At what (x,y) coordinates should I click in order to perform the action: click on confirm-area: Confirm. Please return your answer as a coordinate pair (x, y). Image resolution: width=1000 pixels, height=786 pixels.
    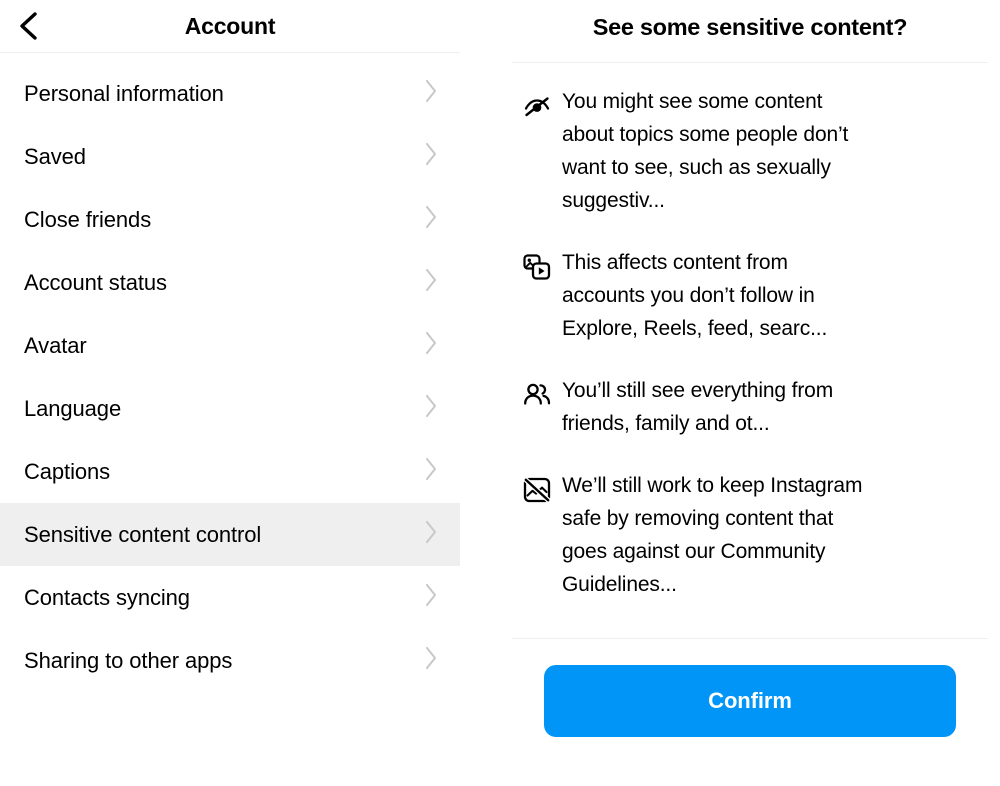
    Looking at the image, I should click on (750, 687).